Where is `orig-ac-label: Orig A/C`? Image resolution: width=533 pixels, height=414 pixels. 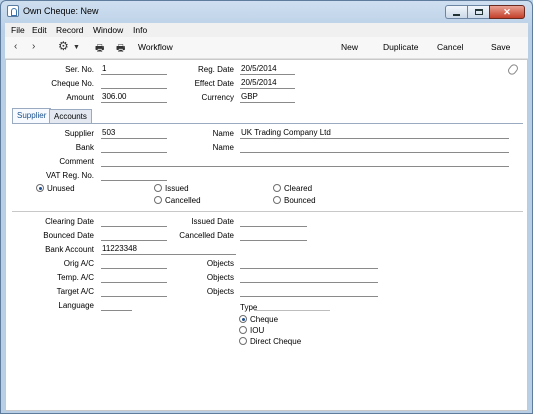 orig-ac-label: Orig A/C is located at coordinates (78, 263).